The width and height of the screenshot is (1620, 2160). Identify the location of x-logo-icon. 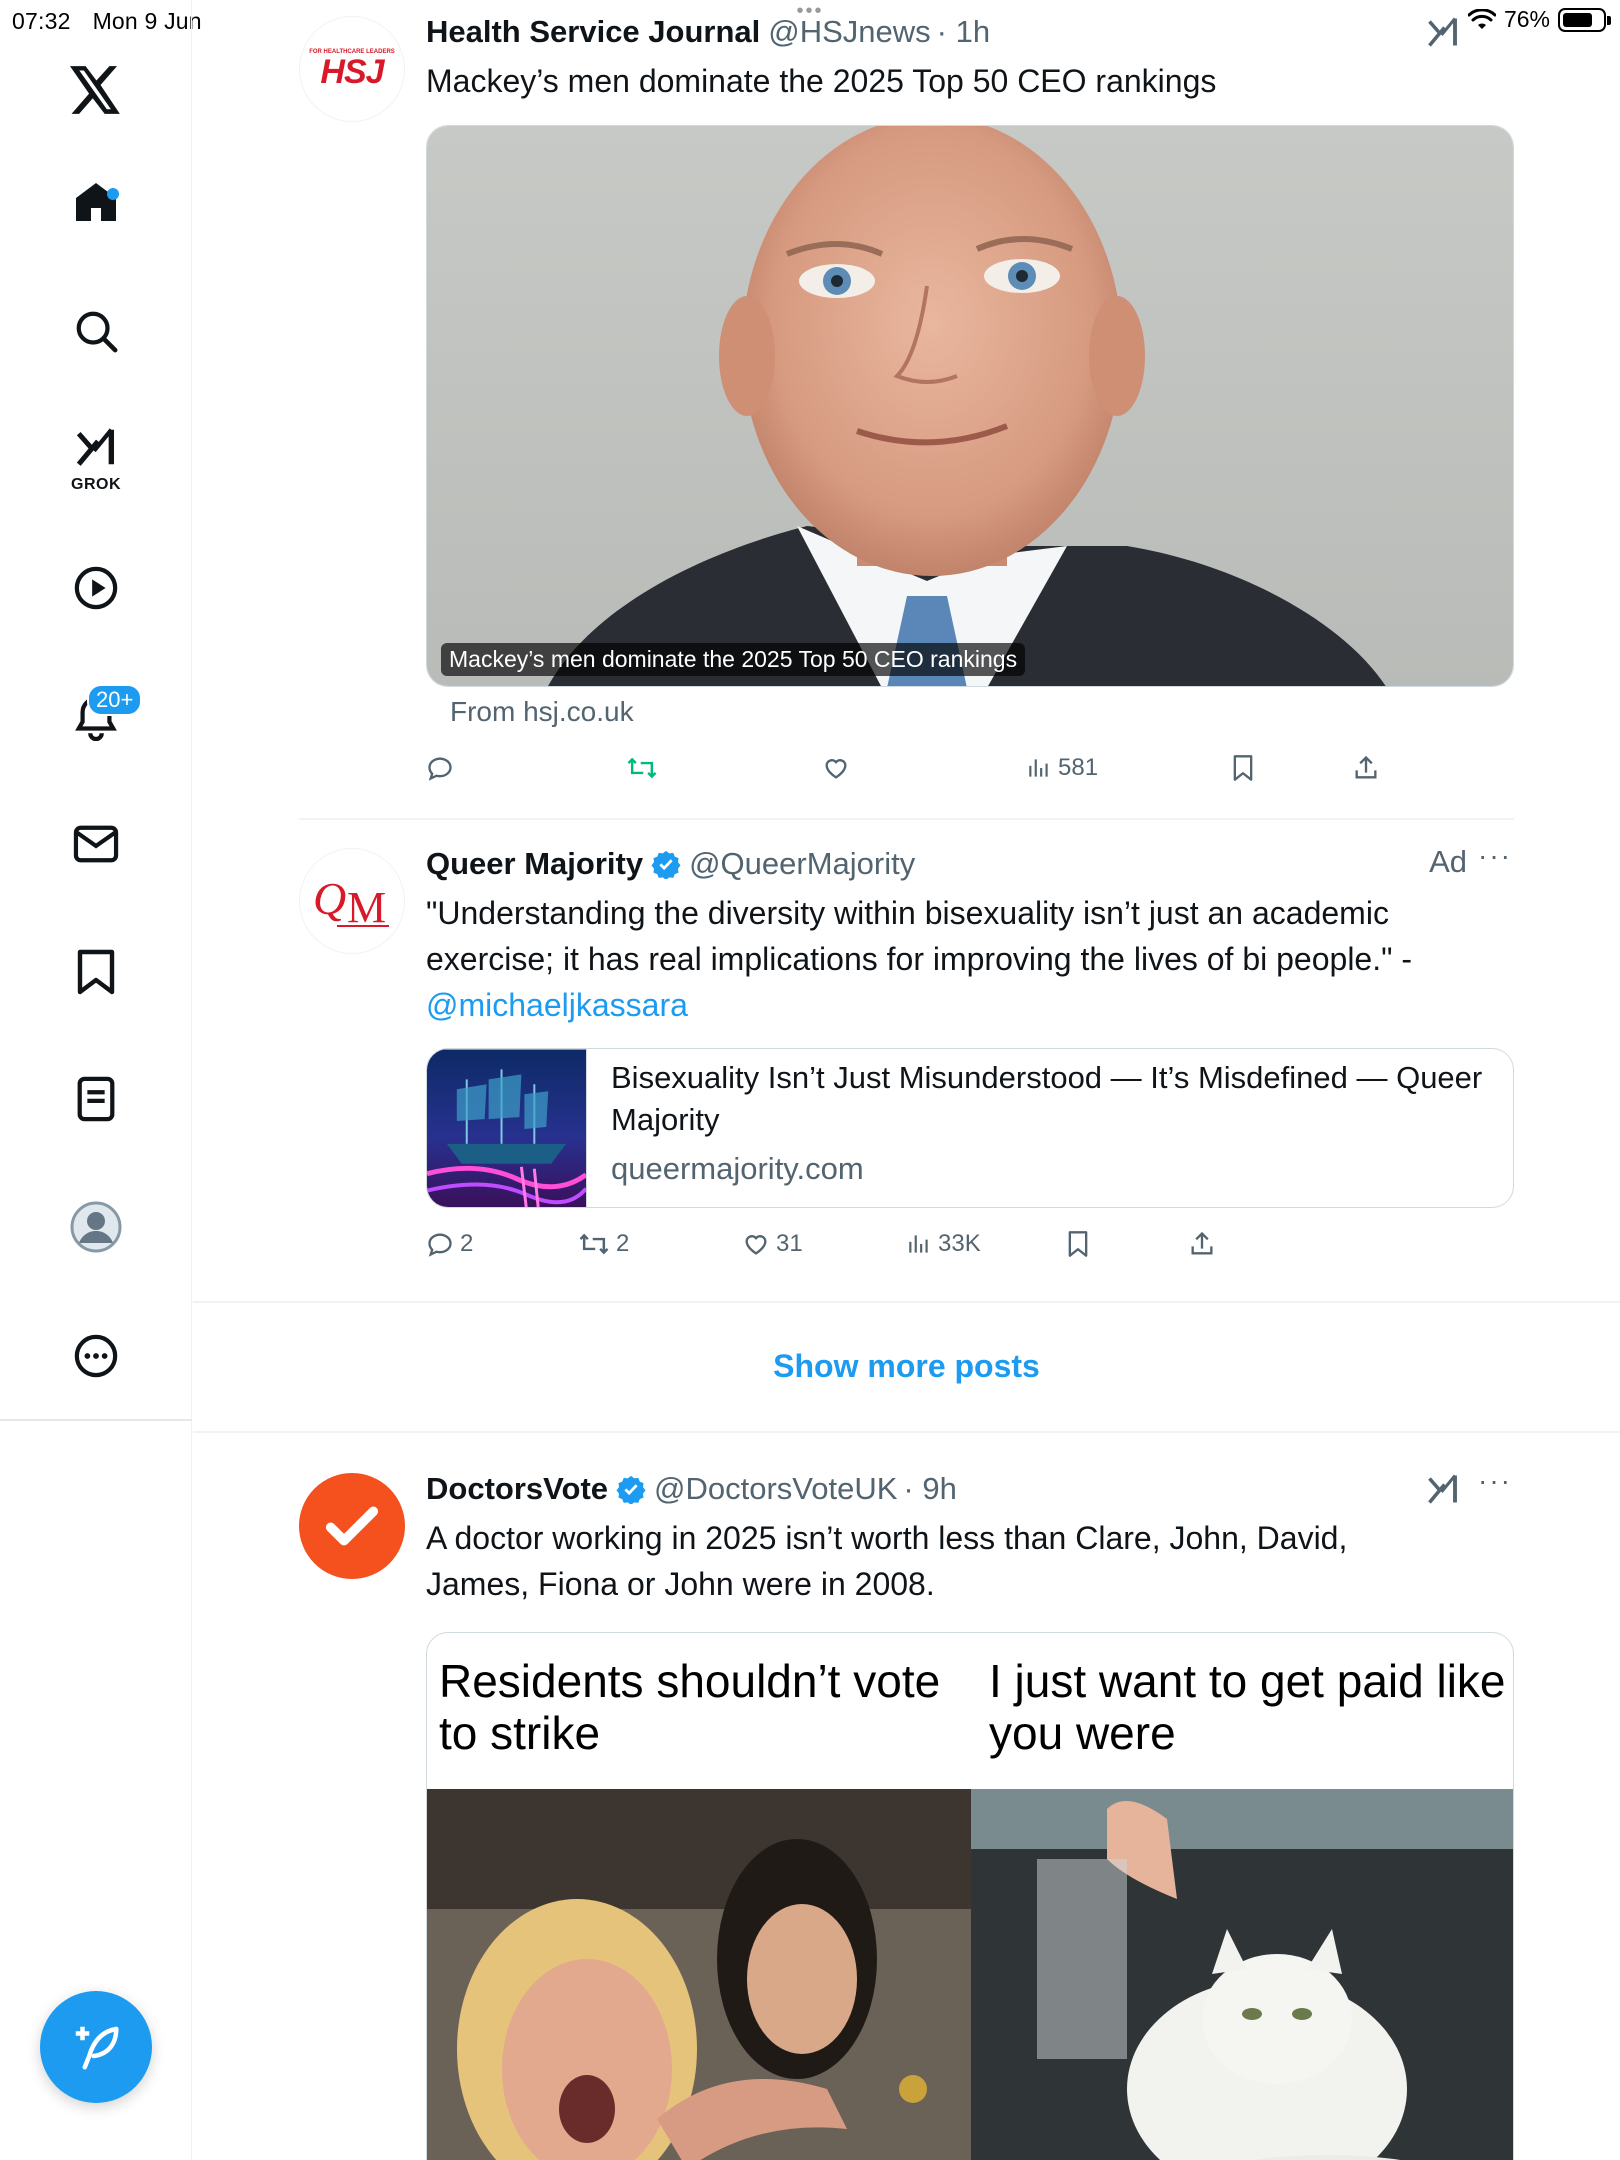
(95, 90).